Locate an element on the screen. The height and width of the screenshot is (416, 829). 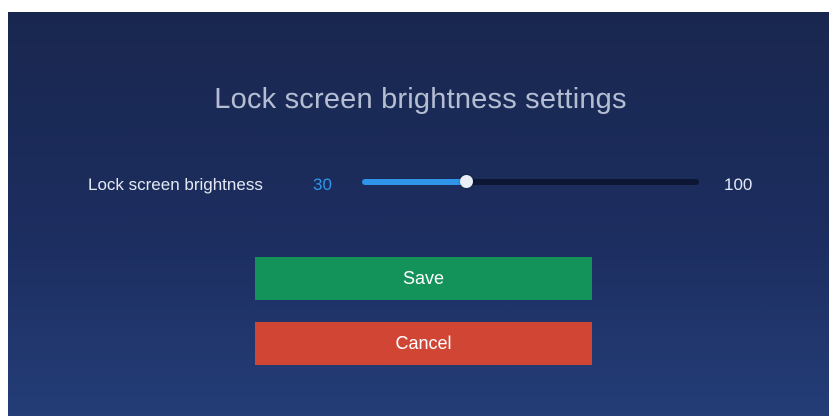
cancel-button: Cancel is located at coordinates (423, 343).